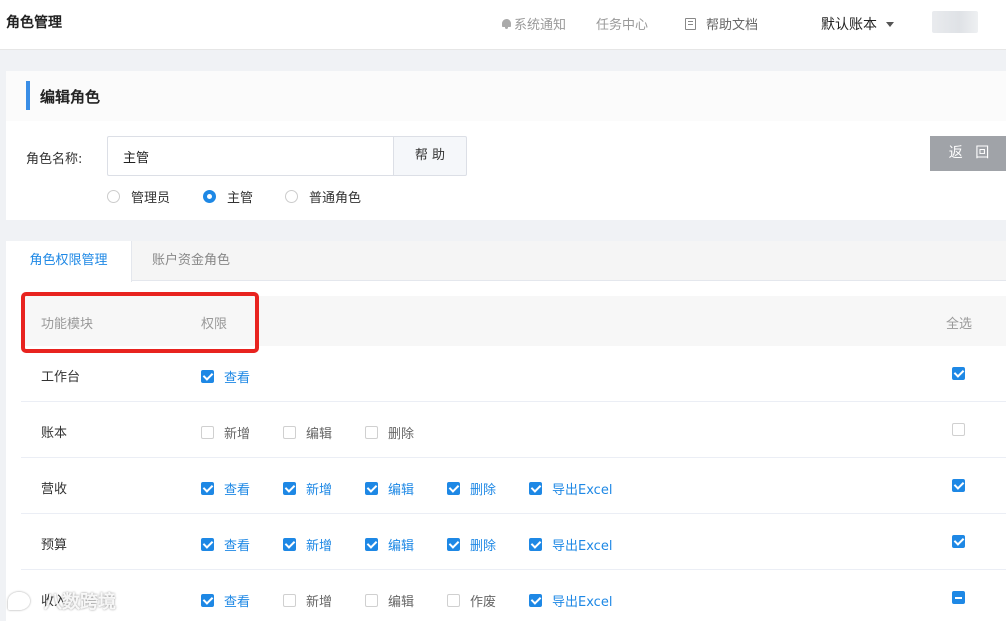  I want to click on tab-bar: 角色权限管理 账户资金角色, so click(506, 261).